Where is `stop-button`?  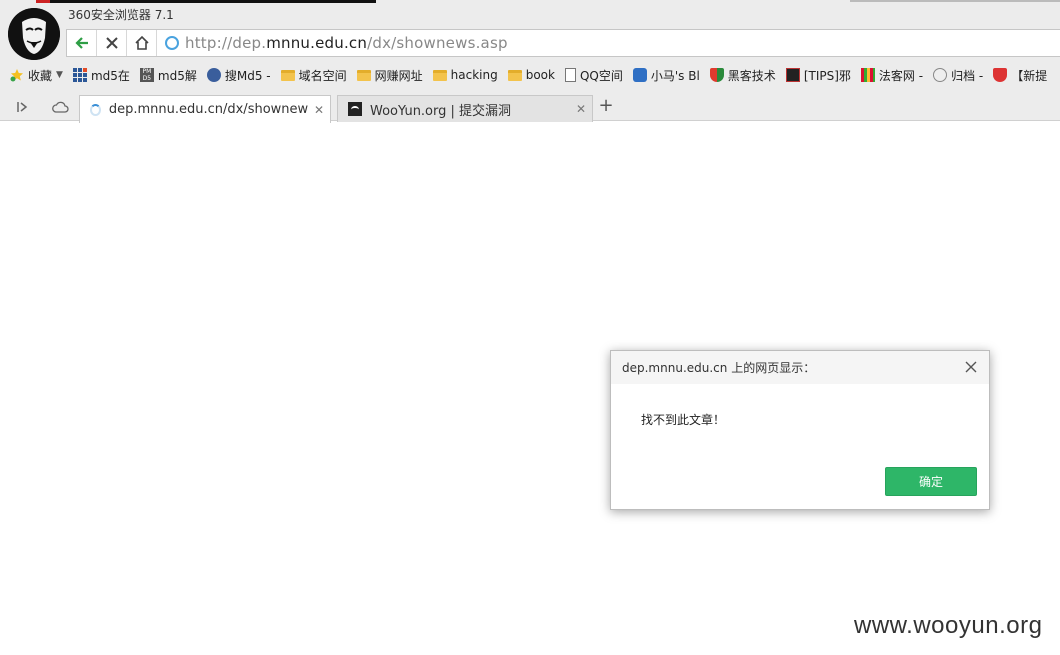
stop-button is located at coordinates (112, 43).